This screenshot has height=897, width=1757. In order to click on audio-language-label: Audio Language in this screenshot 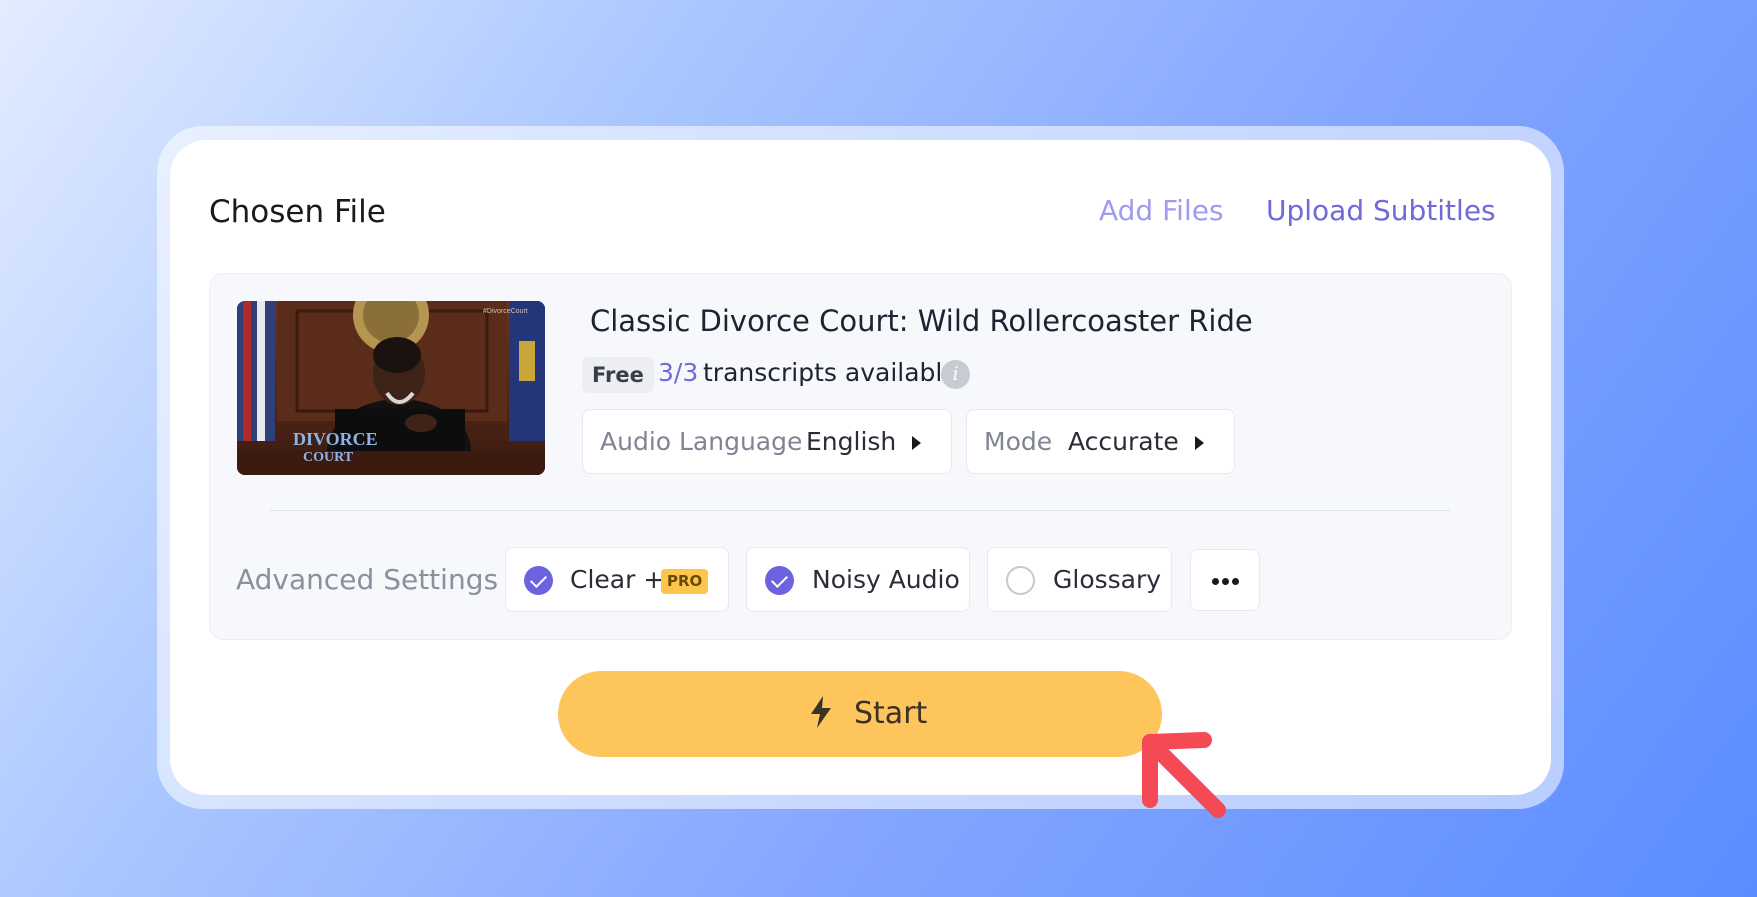, I will do `click(701, 441)`.